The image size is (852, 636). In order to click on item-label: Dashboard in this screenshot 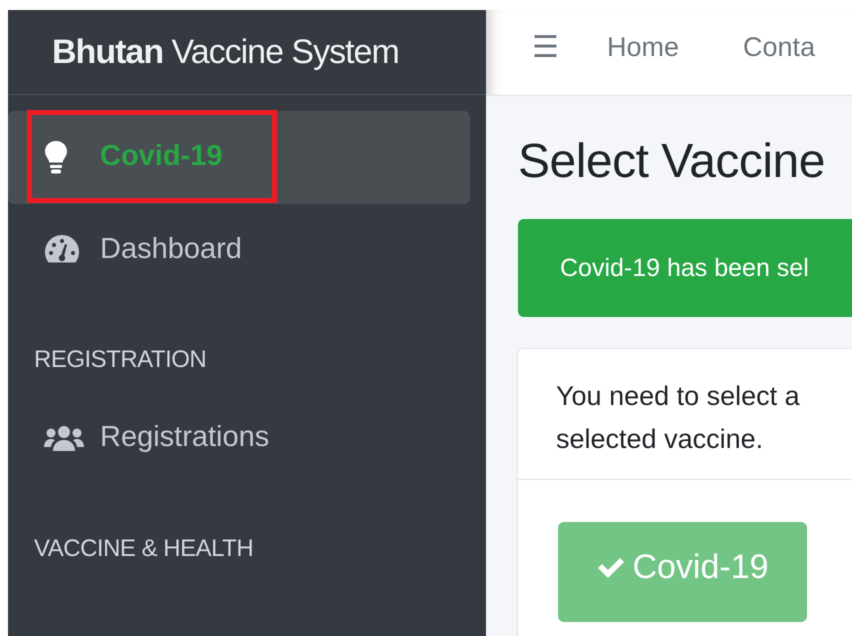, I will do `click(171, 249)`.